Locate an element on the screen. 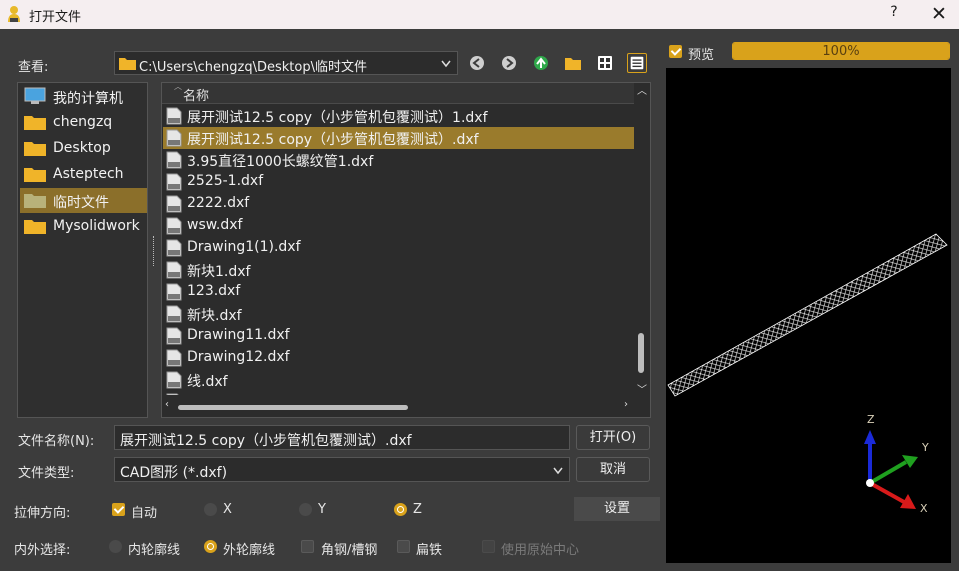  axis-z-label: Z is located at coordinates (871, 419).